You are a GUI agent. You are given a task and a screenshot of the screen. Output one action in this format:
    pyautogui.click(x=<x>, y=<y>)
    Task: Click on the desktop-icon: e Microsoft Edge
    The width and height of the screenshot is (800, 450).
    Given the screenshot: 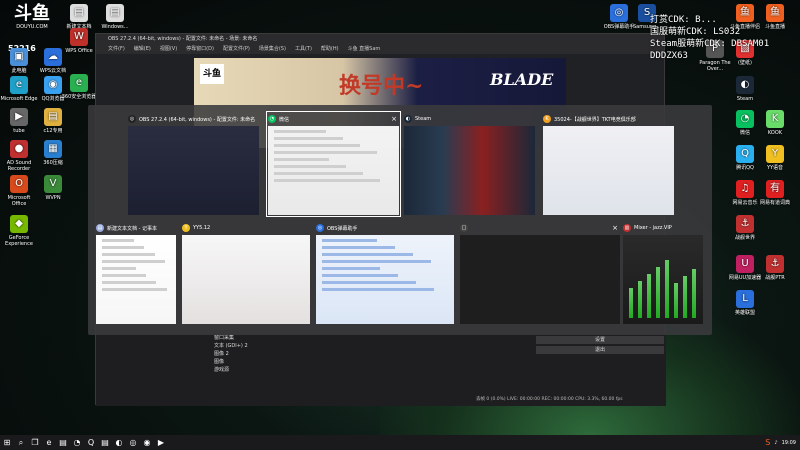 What is the action you would take?
    pyautogui.click(x=19, y=89)
    